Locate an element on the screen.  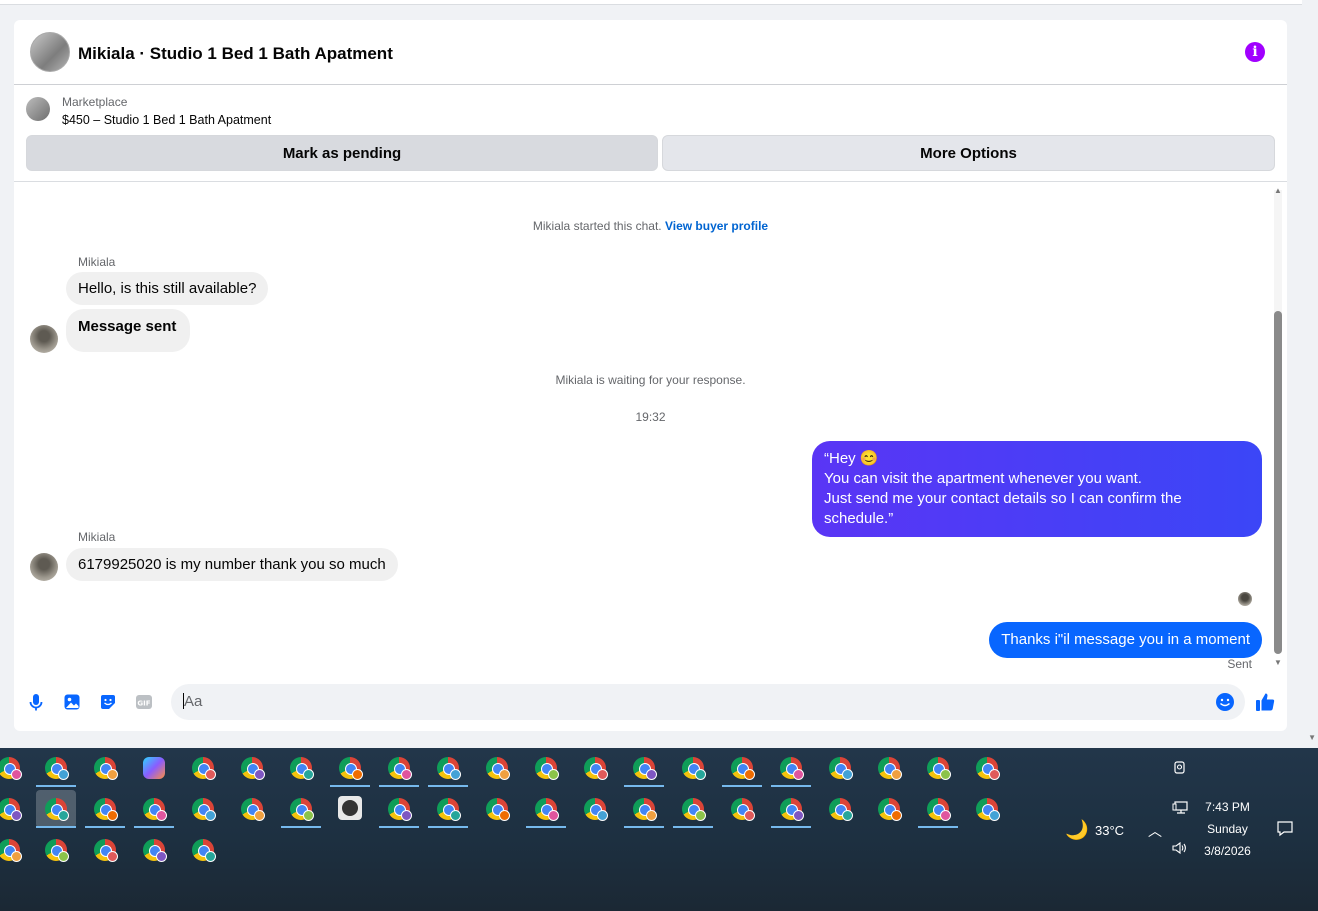
mark-as-pending-button: Mark as pending is located at coordinates (342, 153).